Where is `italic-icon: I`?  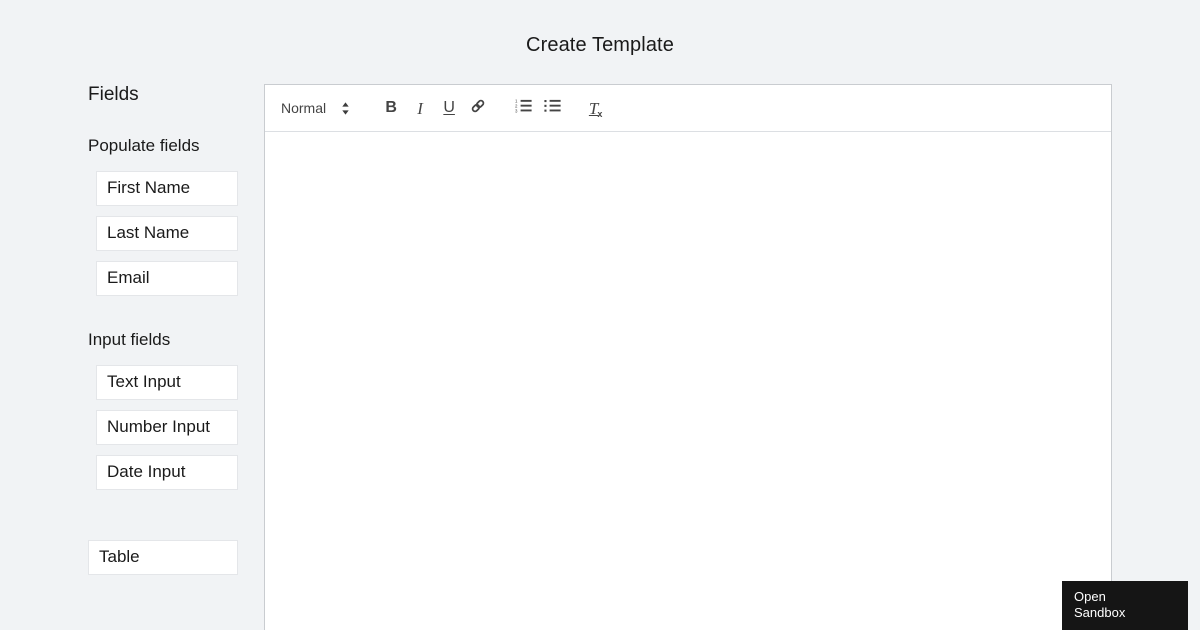 italic-icon: I is located at coordinates (420, 108).